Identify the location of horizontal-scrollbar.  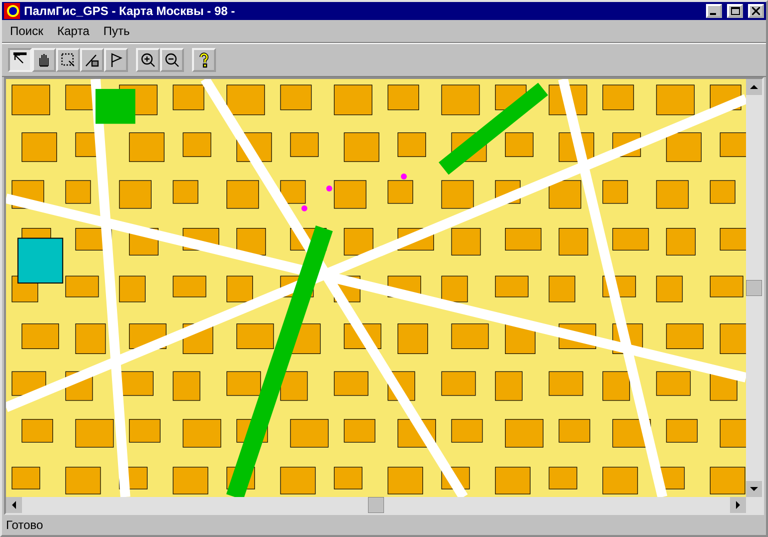
(384, 505).